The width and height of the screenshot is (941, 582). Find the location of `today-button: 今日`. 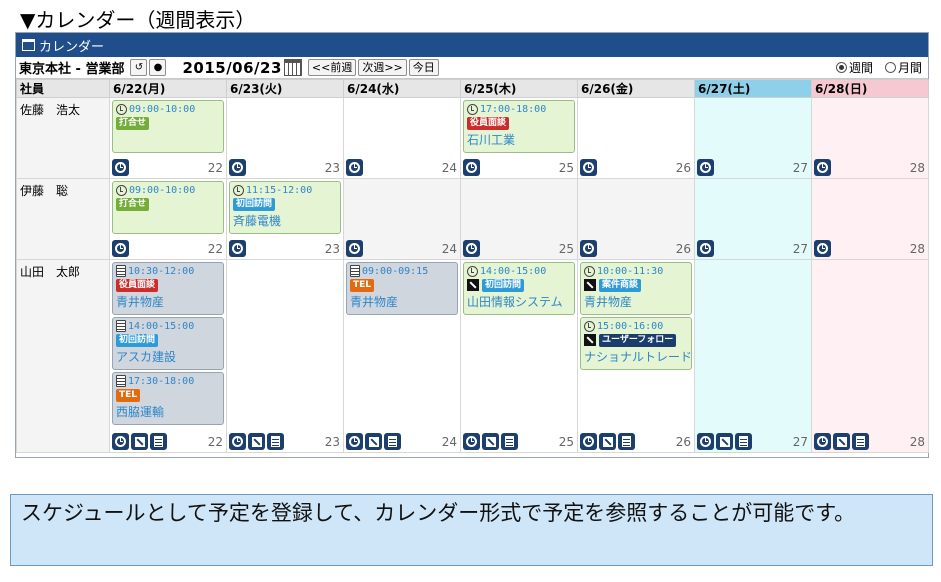

today-button: 今日 is located at coordinates (423, 67).